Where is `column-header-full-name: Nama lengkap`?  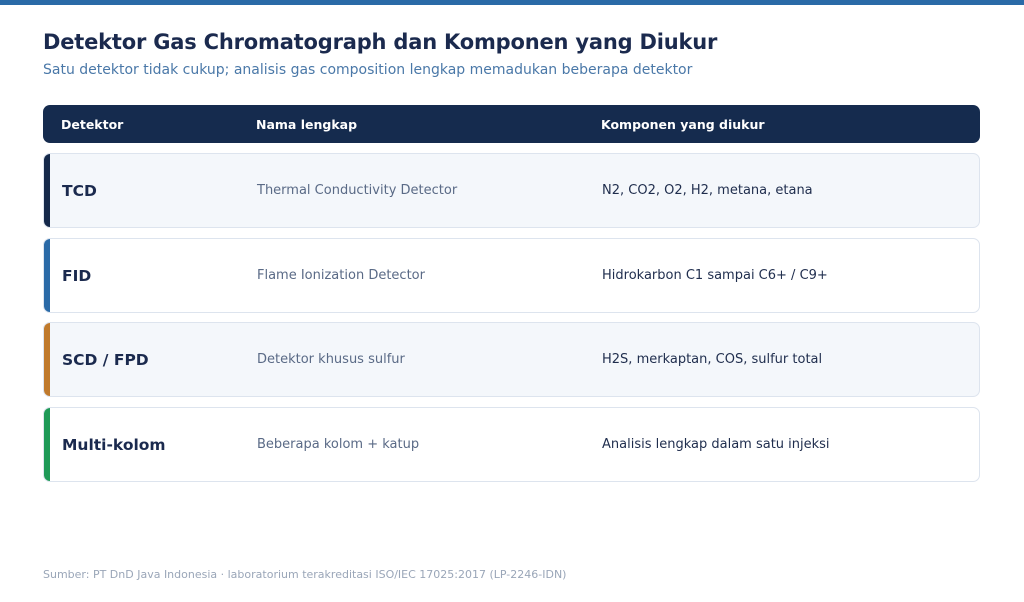
column-header-full-name: Nama lengkap is located at coordinates (307, 124).